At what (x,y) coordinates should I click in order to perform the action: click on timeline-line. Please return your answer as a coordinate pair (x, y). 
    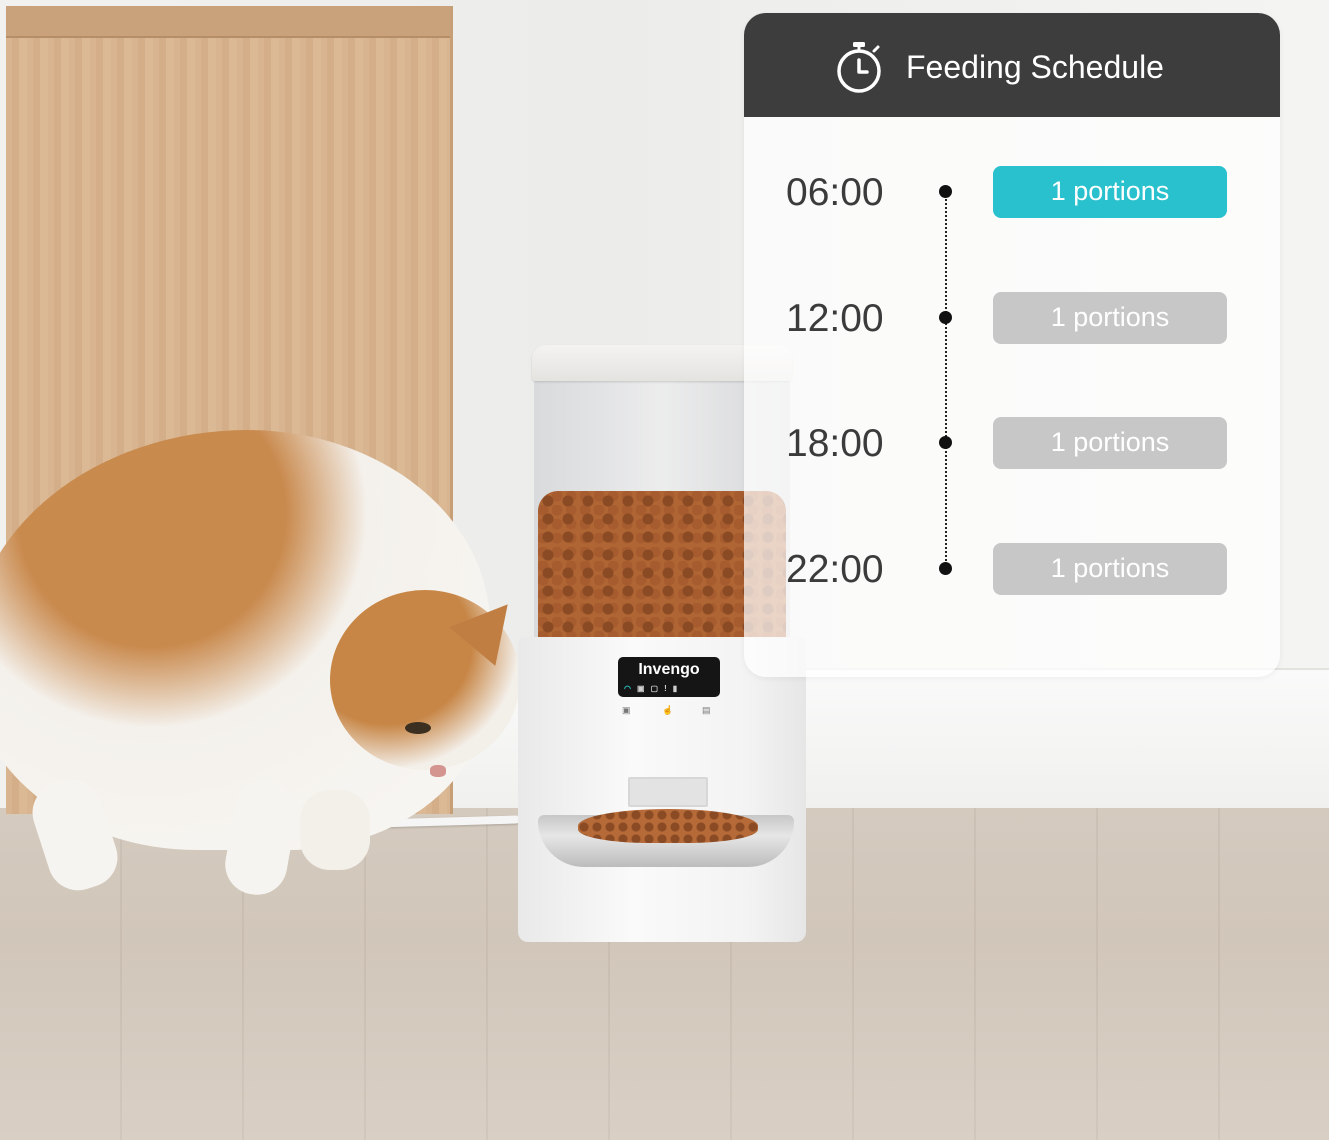
    Looking at the image, I should click on (946, 380).